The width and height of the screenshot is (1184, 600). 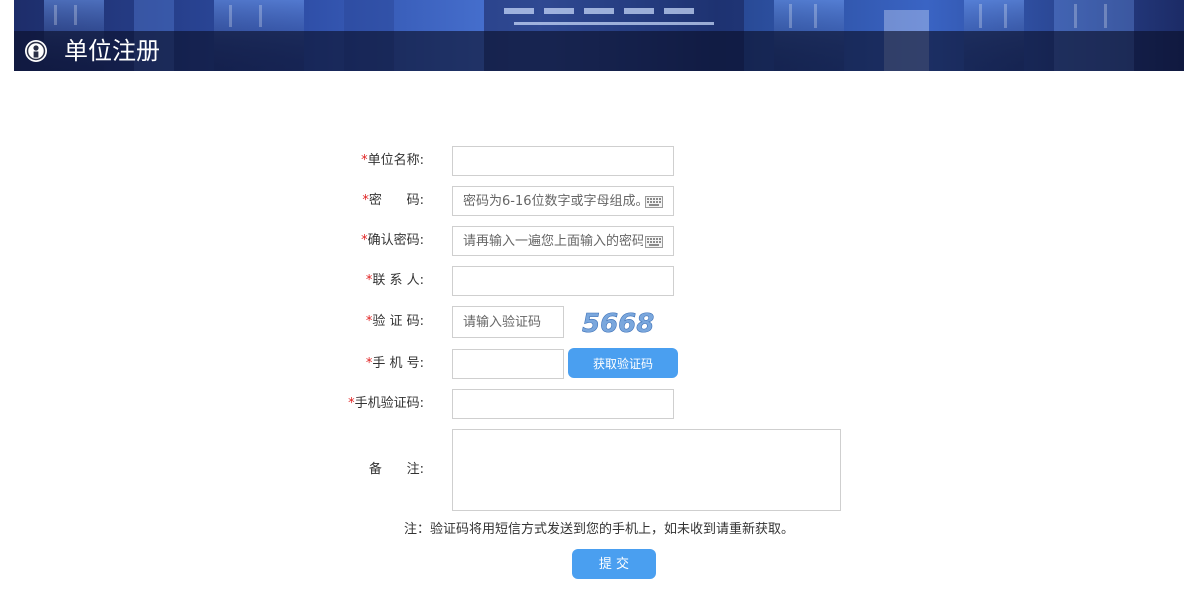 What do you see at coordinates (364, 161) in the screenshot?
I see `company-name-label: *单位名称:` at bounding box center [364, 161].